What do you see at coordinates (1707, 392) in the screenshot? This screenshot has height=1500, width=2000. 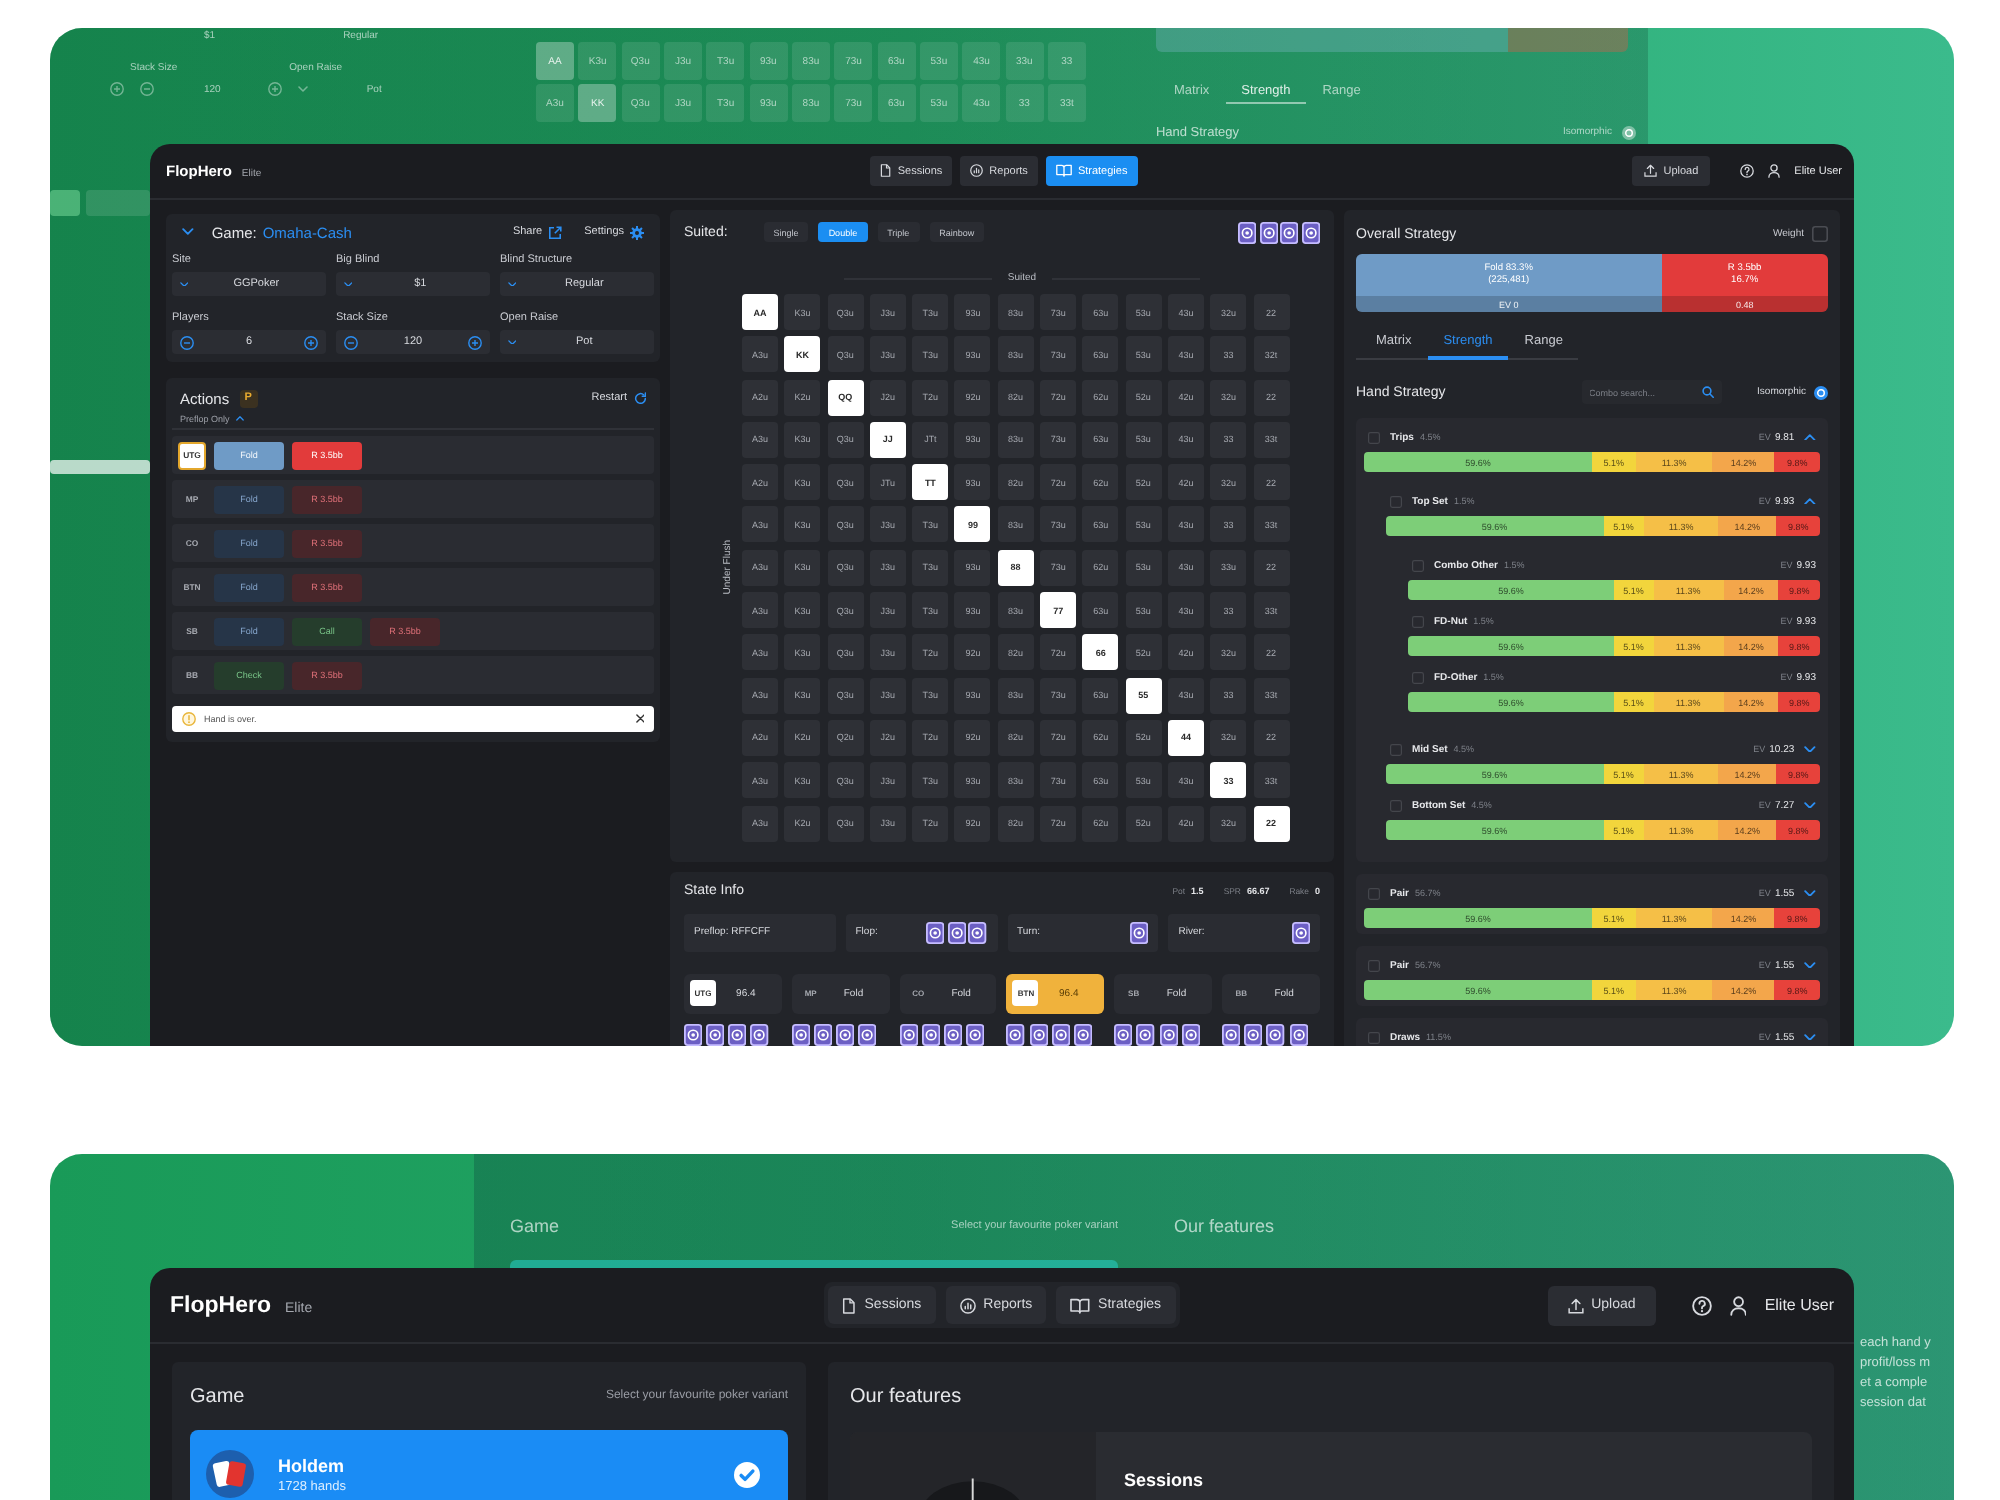 I see `search-icon` at bounding box center [1707, 392].